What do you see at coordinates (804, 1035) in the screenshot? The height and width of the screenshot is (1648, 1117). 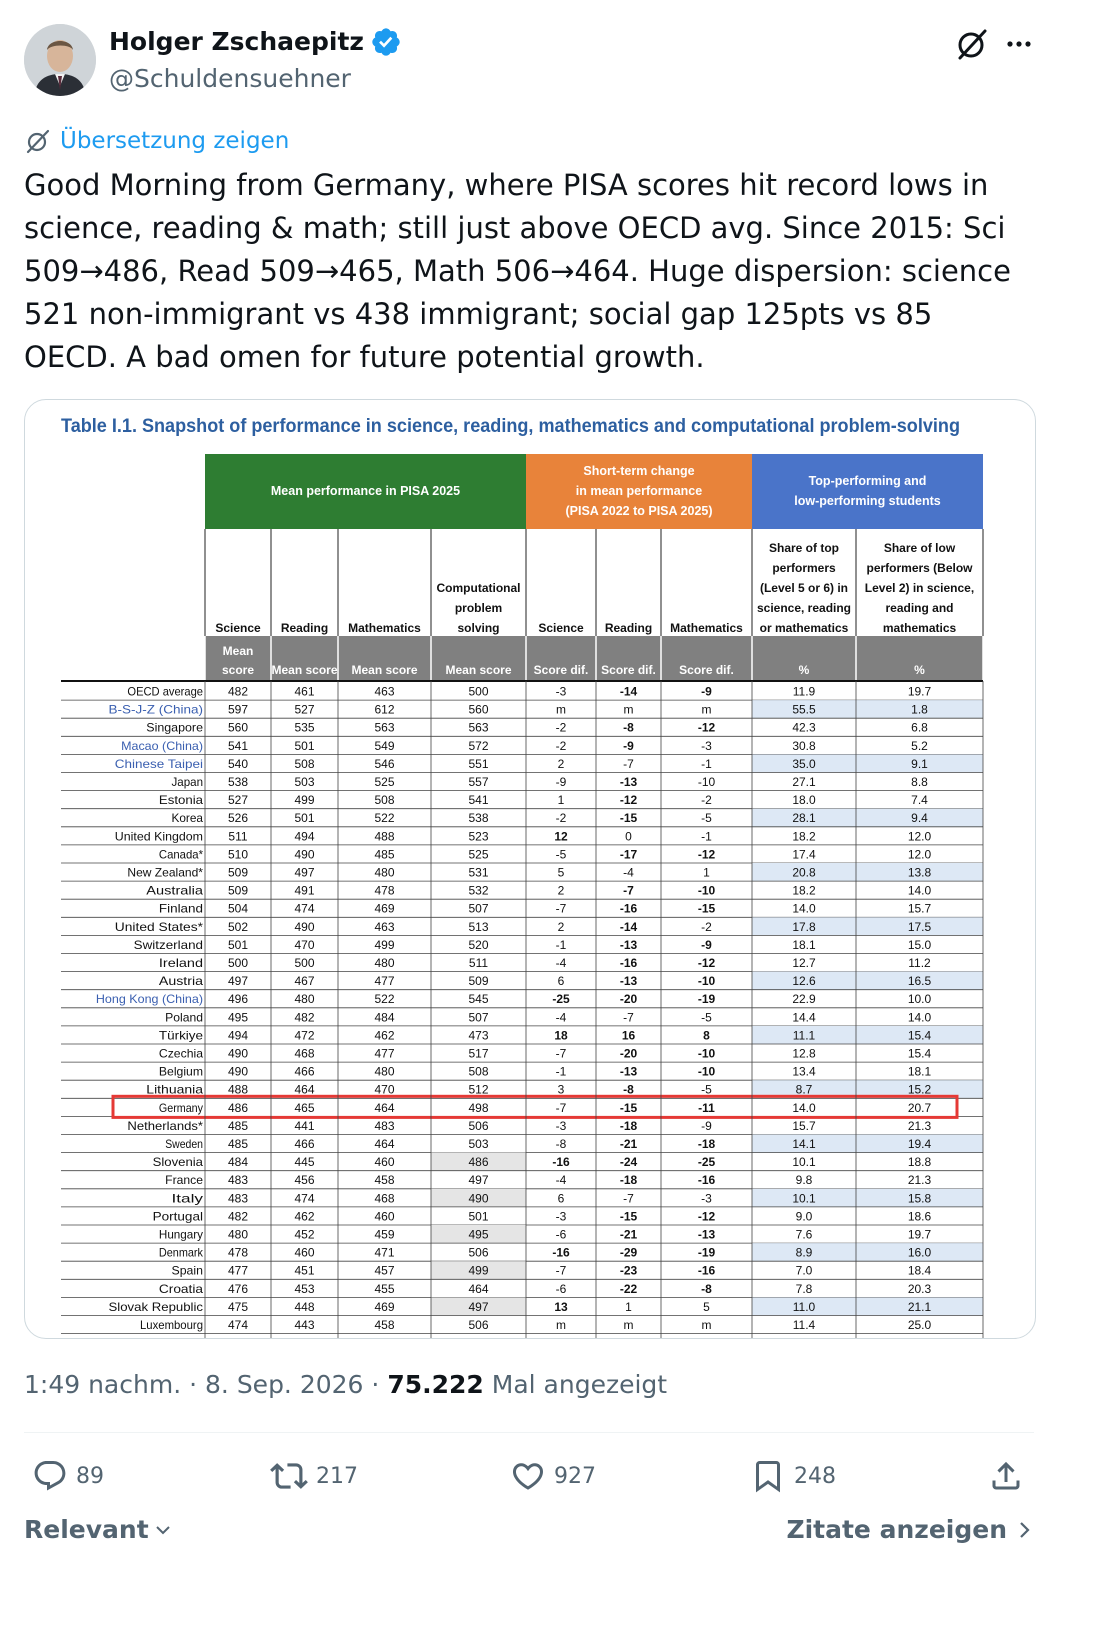 I see `table-cell: 11.1` at bounding box center [804, 1035].